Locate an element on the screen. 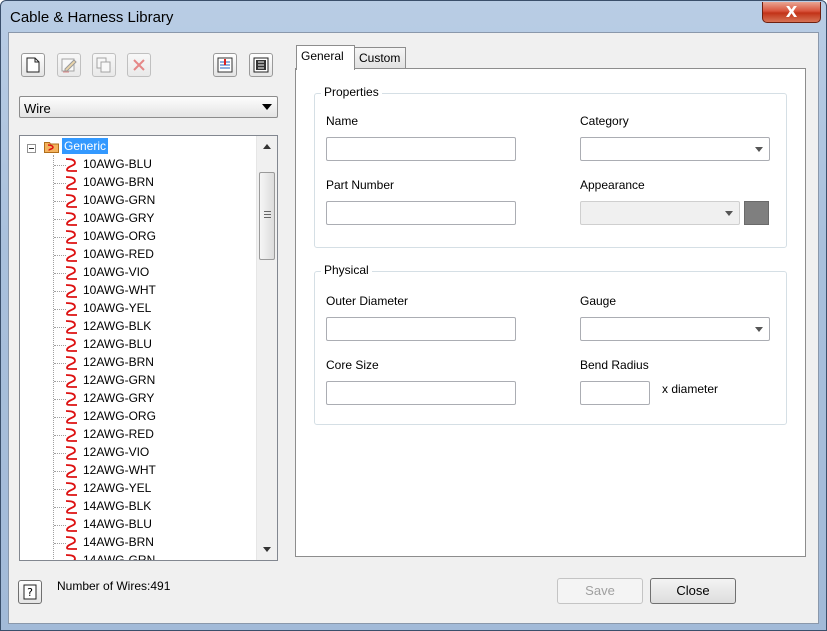 The height and width of the screenshot is (631, 827). tree-item: 12AWG-RED is located at coordinates (138, 435).